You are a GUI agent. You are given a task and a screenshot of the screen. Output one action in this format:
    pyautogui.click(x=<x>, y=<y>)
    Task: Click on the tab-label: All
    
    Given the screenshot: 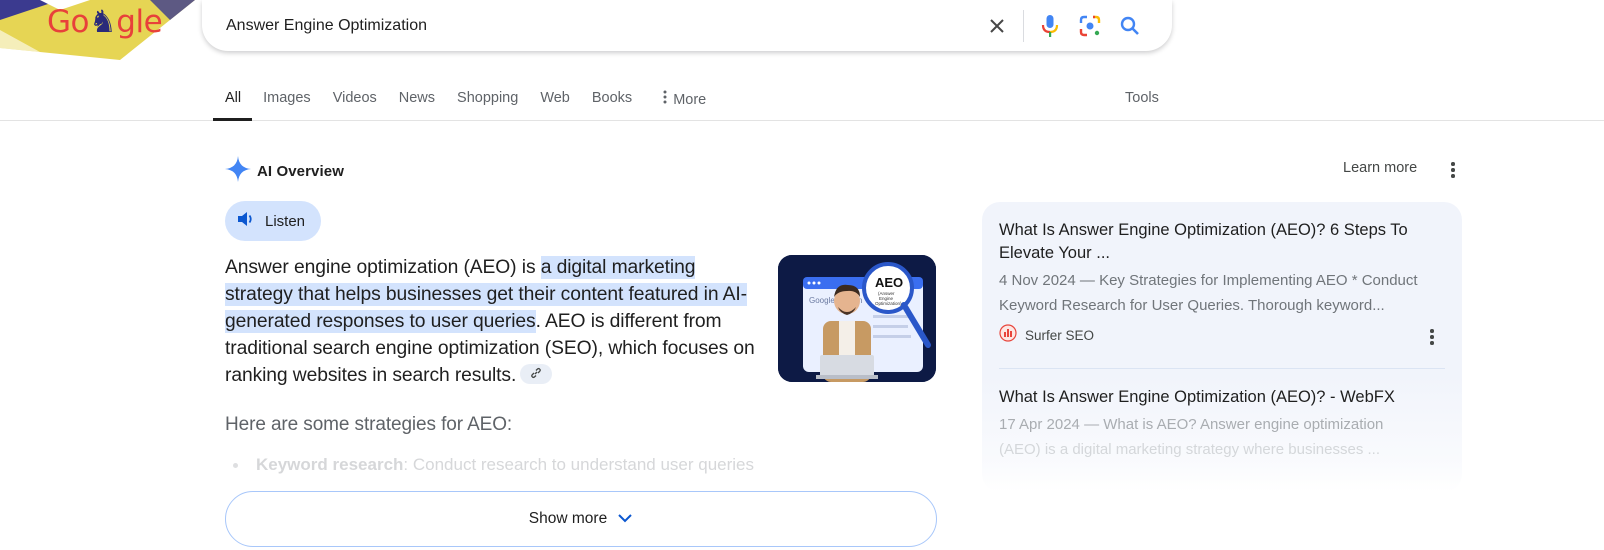 What is the action you would take?
    pyautogui.click(x=233, y=98)
    